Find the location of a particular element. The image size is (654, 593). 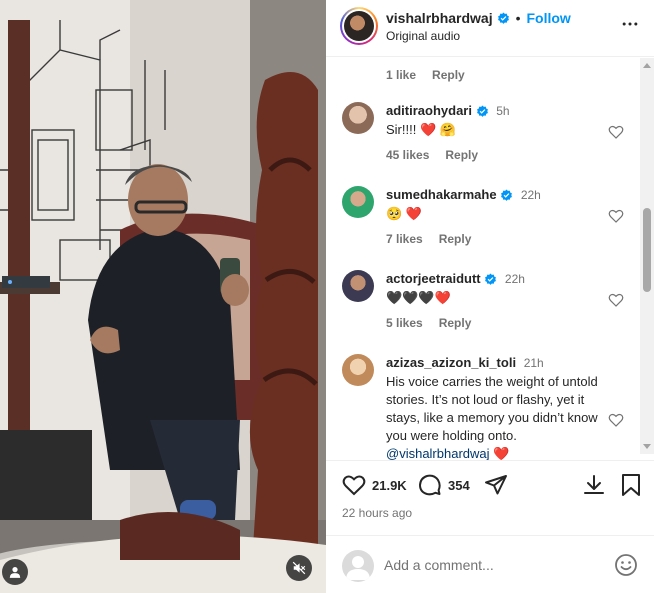

comment-time: 21h is located at coordinates (533, 363).